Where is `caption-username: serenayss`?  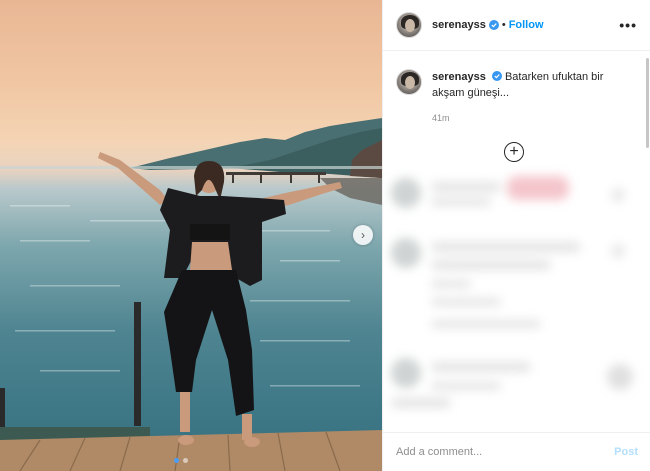
caption-username: serenayss is located at coordinates (459, 77).